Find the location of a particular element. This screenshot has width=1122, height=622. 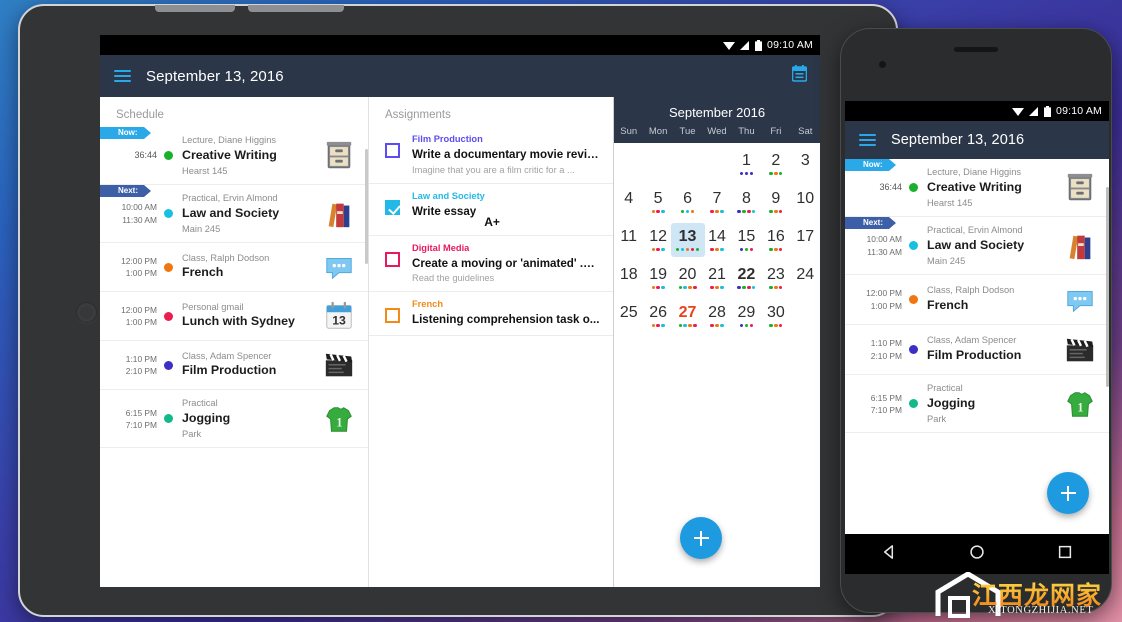

calendar-day: 7 is located at coordinates (716, 202).